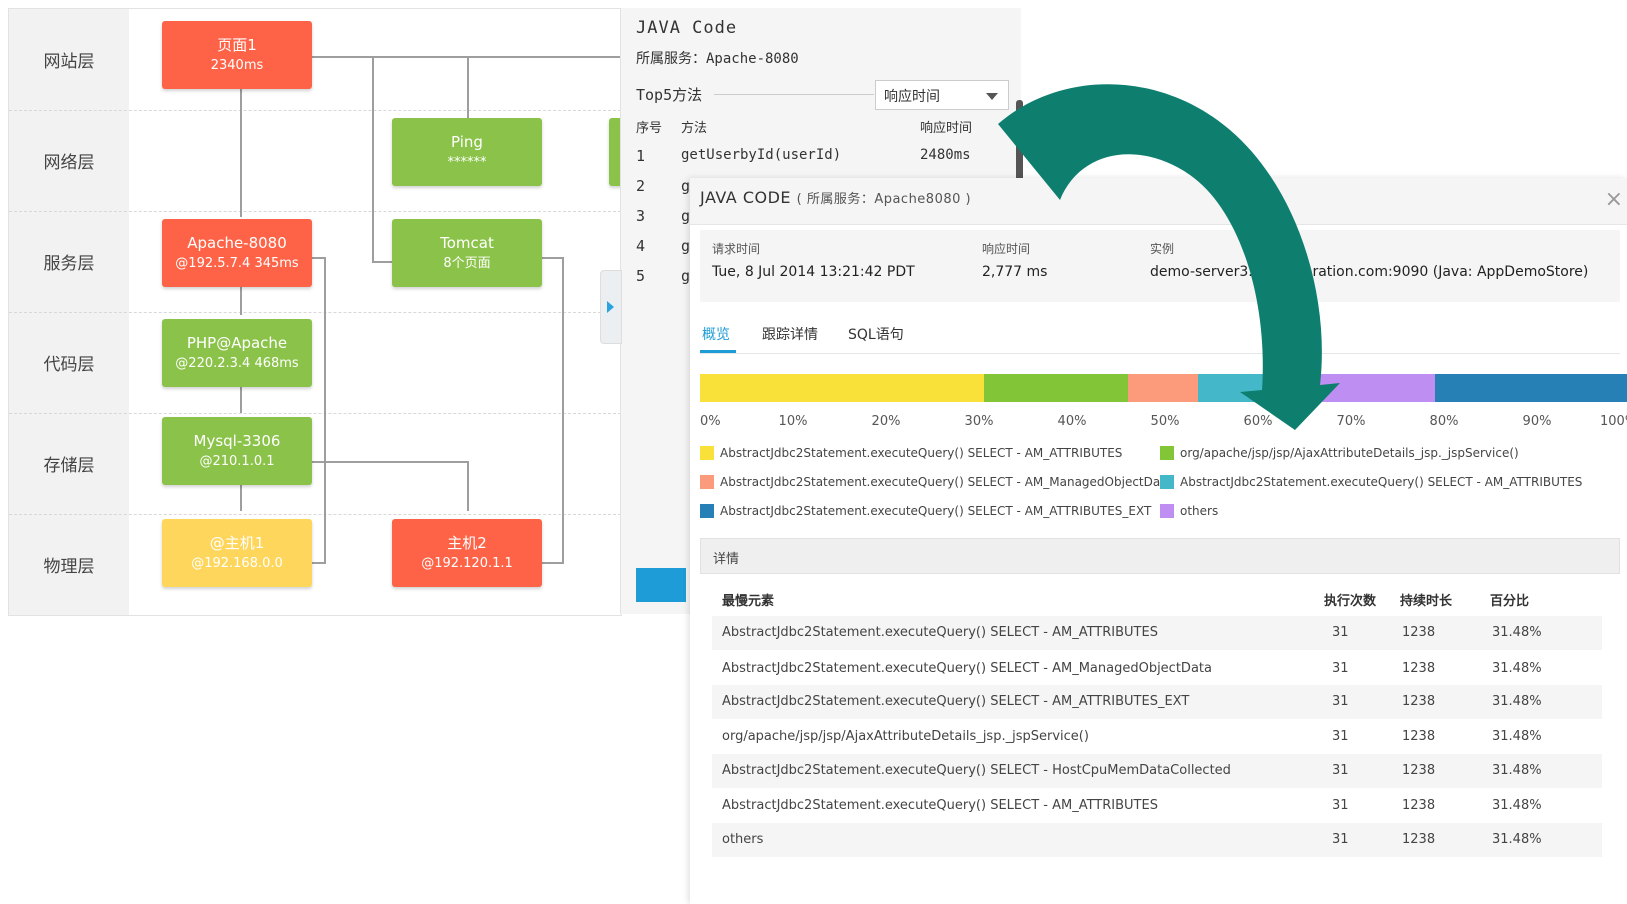 This screenshot has width=1627, height=904. I want to click on node-detail: 2340ms, so click(237, 65).